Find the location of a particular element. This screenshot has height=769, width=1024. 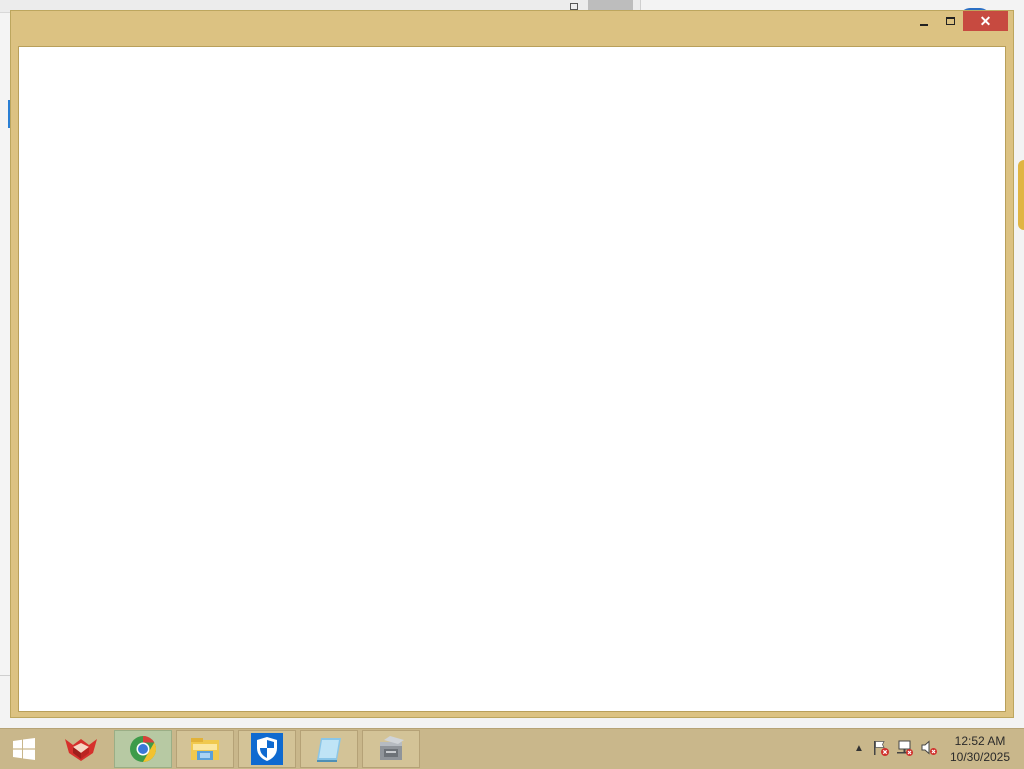

background-maximize-icon is located at coordinates (574, 6).